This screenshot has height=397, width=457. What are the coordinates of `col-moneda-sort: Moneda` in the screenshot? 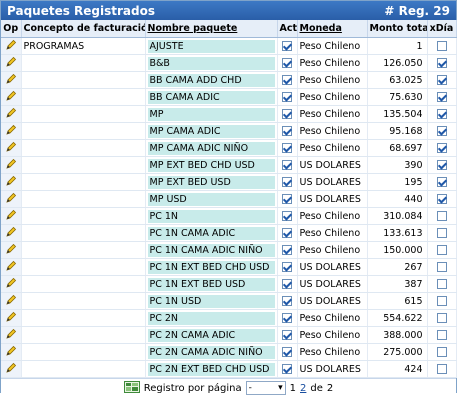 It's located at (332, 29).